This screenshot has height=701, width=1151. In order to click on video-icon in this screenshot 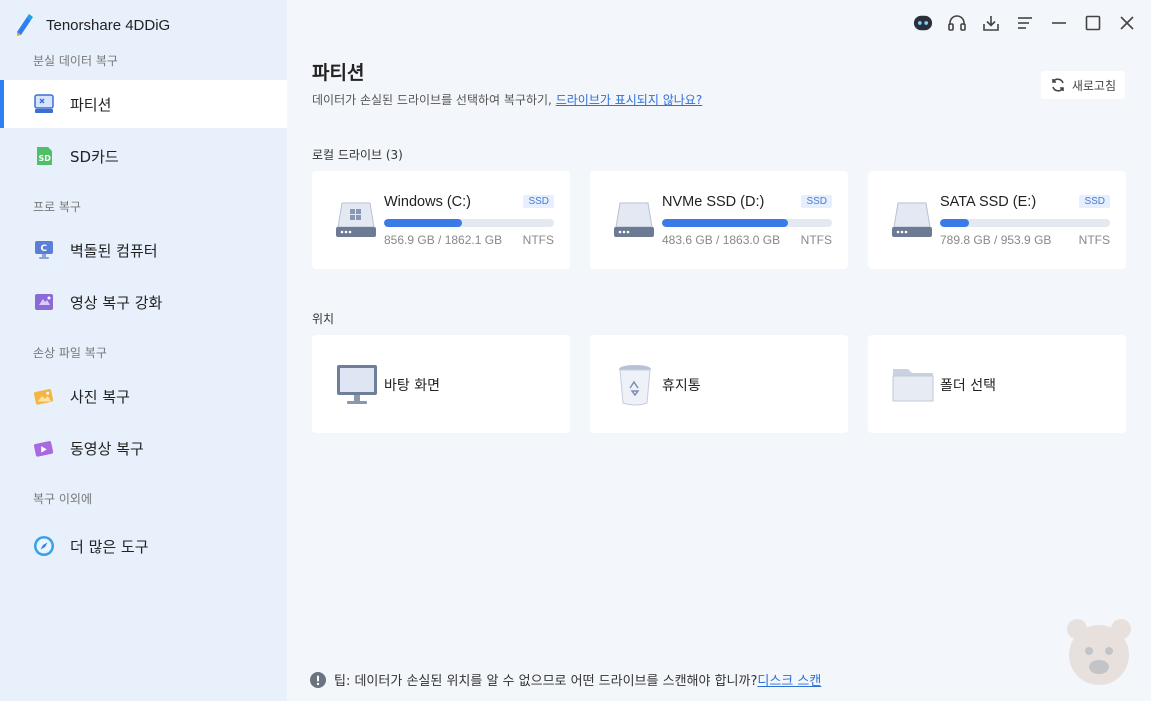, I will do `click(44, 448)`.